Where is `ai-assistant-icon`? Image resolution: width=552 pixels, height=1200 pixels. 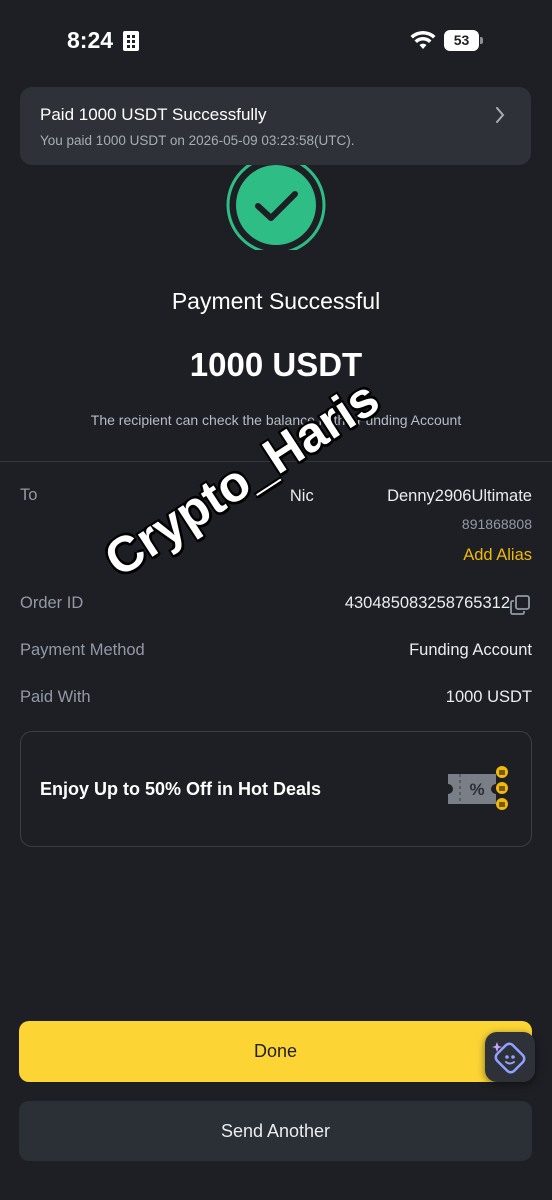 ai-assistant-icon is located at coordinates (509, 1058).